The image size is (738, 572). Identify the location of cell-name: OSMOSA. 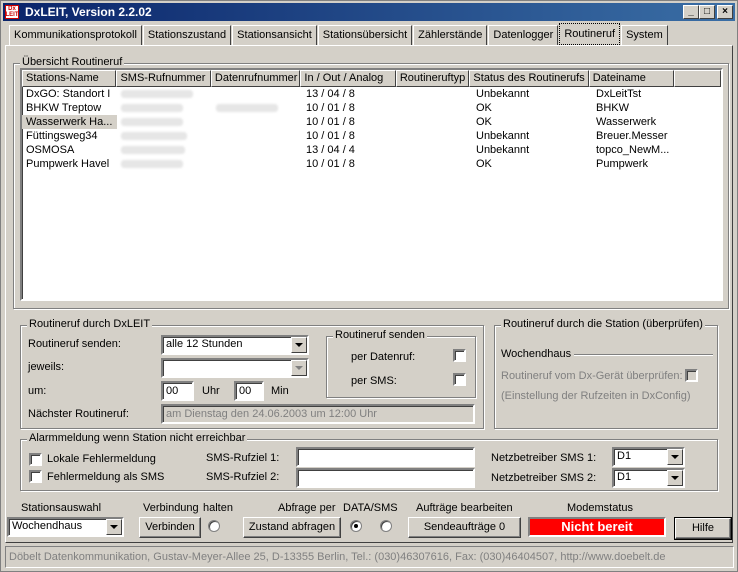
(50, 150).